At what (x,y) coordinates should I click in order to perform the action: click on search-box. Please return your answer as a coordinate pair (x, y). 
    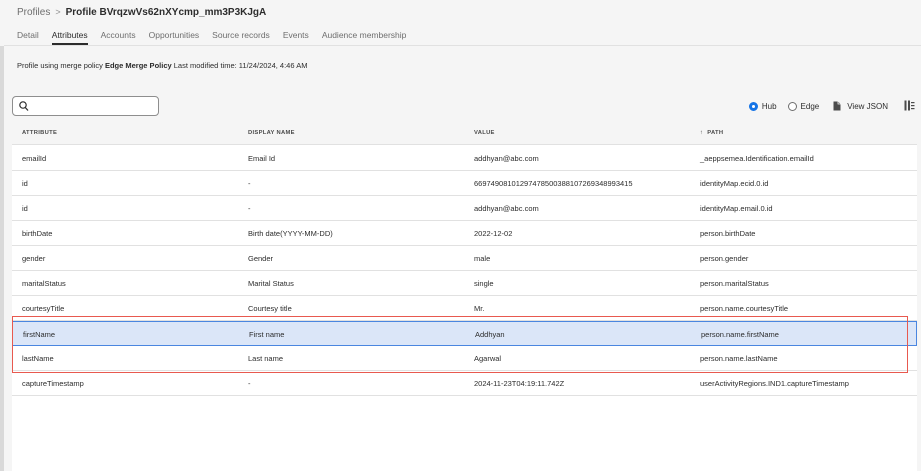
    Looking at the image, I should click on (85, 106).